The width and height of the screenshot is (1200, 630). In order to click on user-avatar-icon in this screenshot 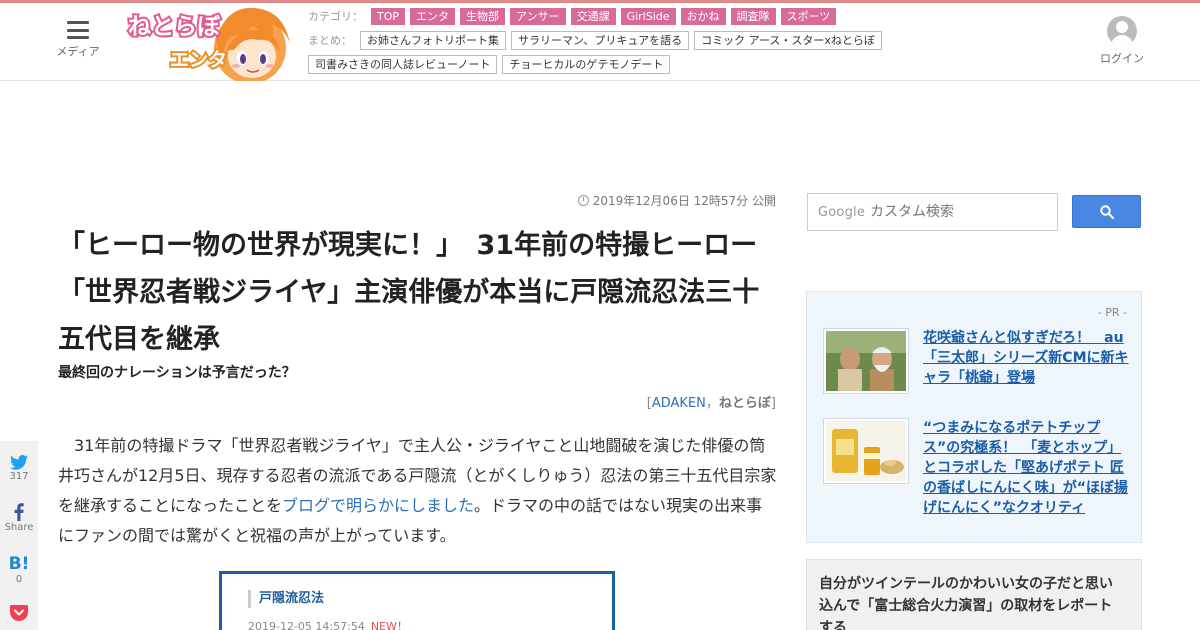, I will do `click(1122, 31)`.